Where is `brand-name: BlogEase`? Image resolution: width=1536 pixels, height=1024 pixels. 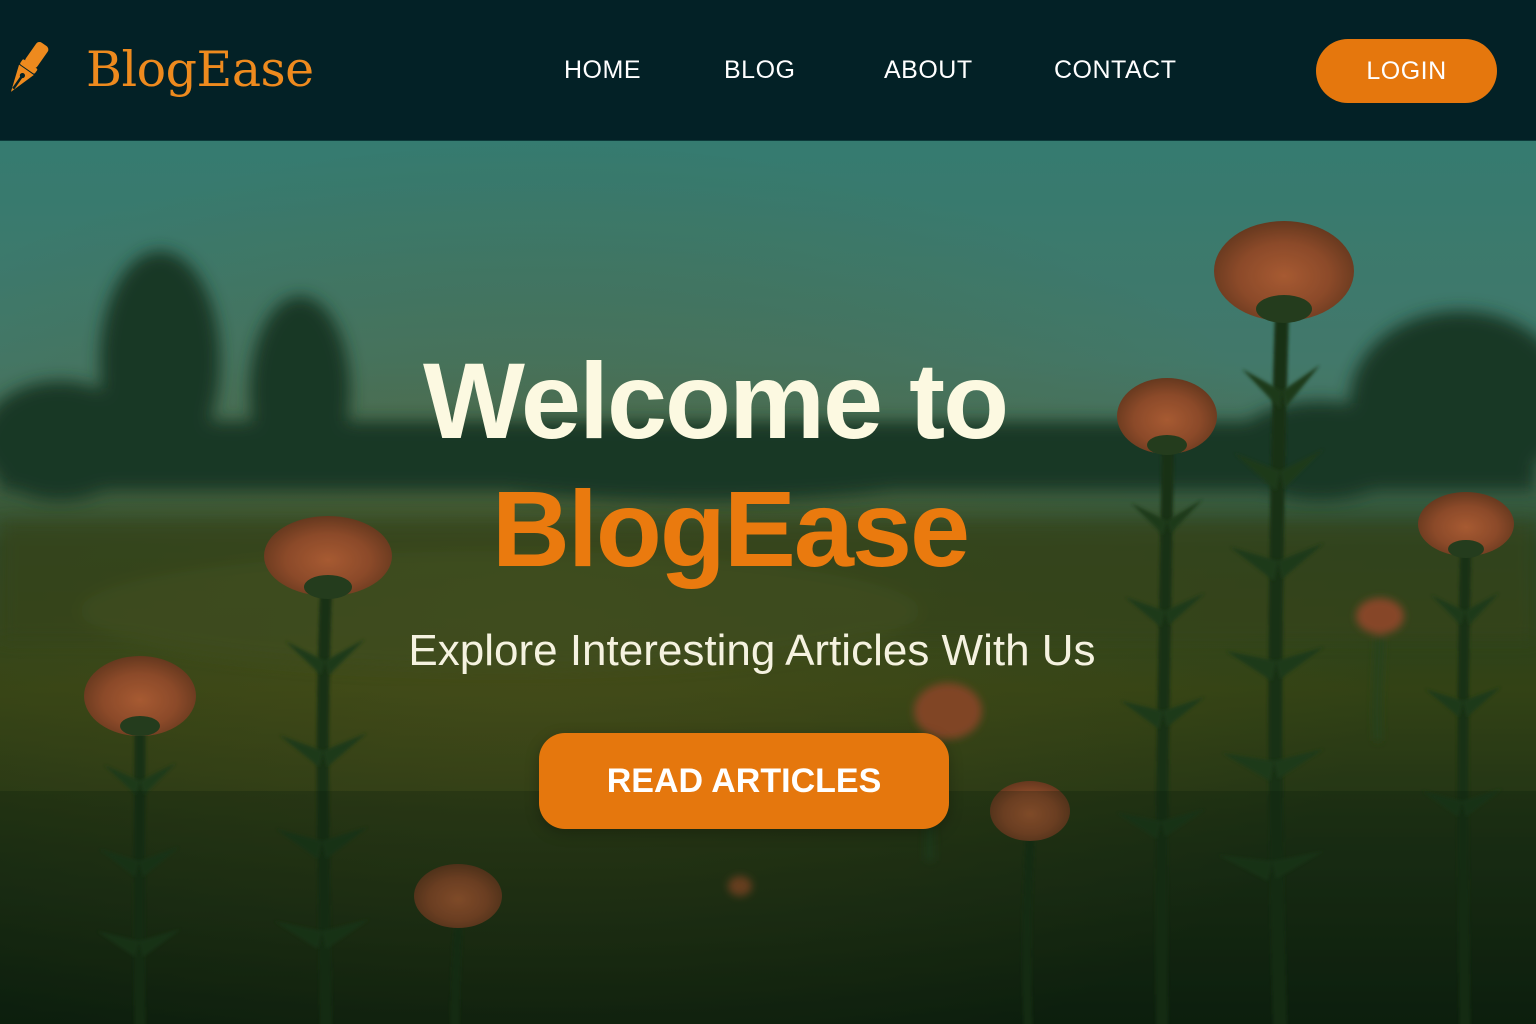 brand-name: BlogEase is located at coordinates (200, 69).